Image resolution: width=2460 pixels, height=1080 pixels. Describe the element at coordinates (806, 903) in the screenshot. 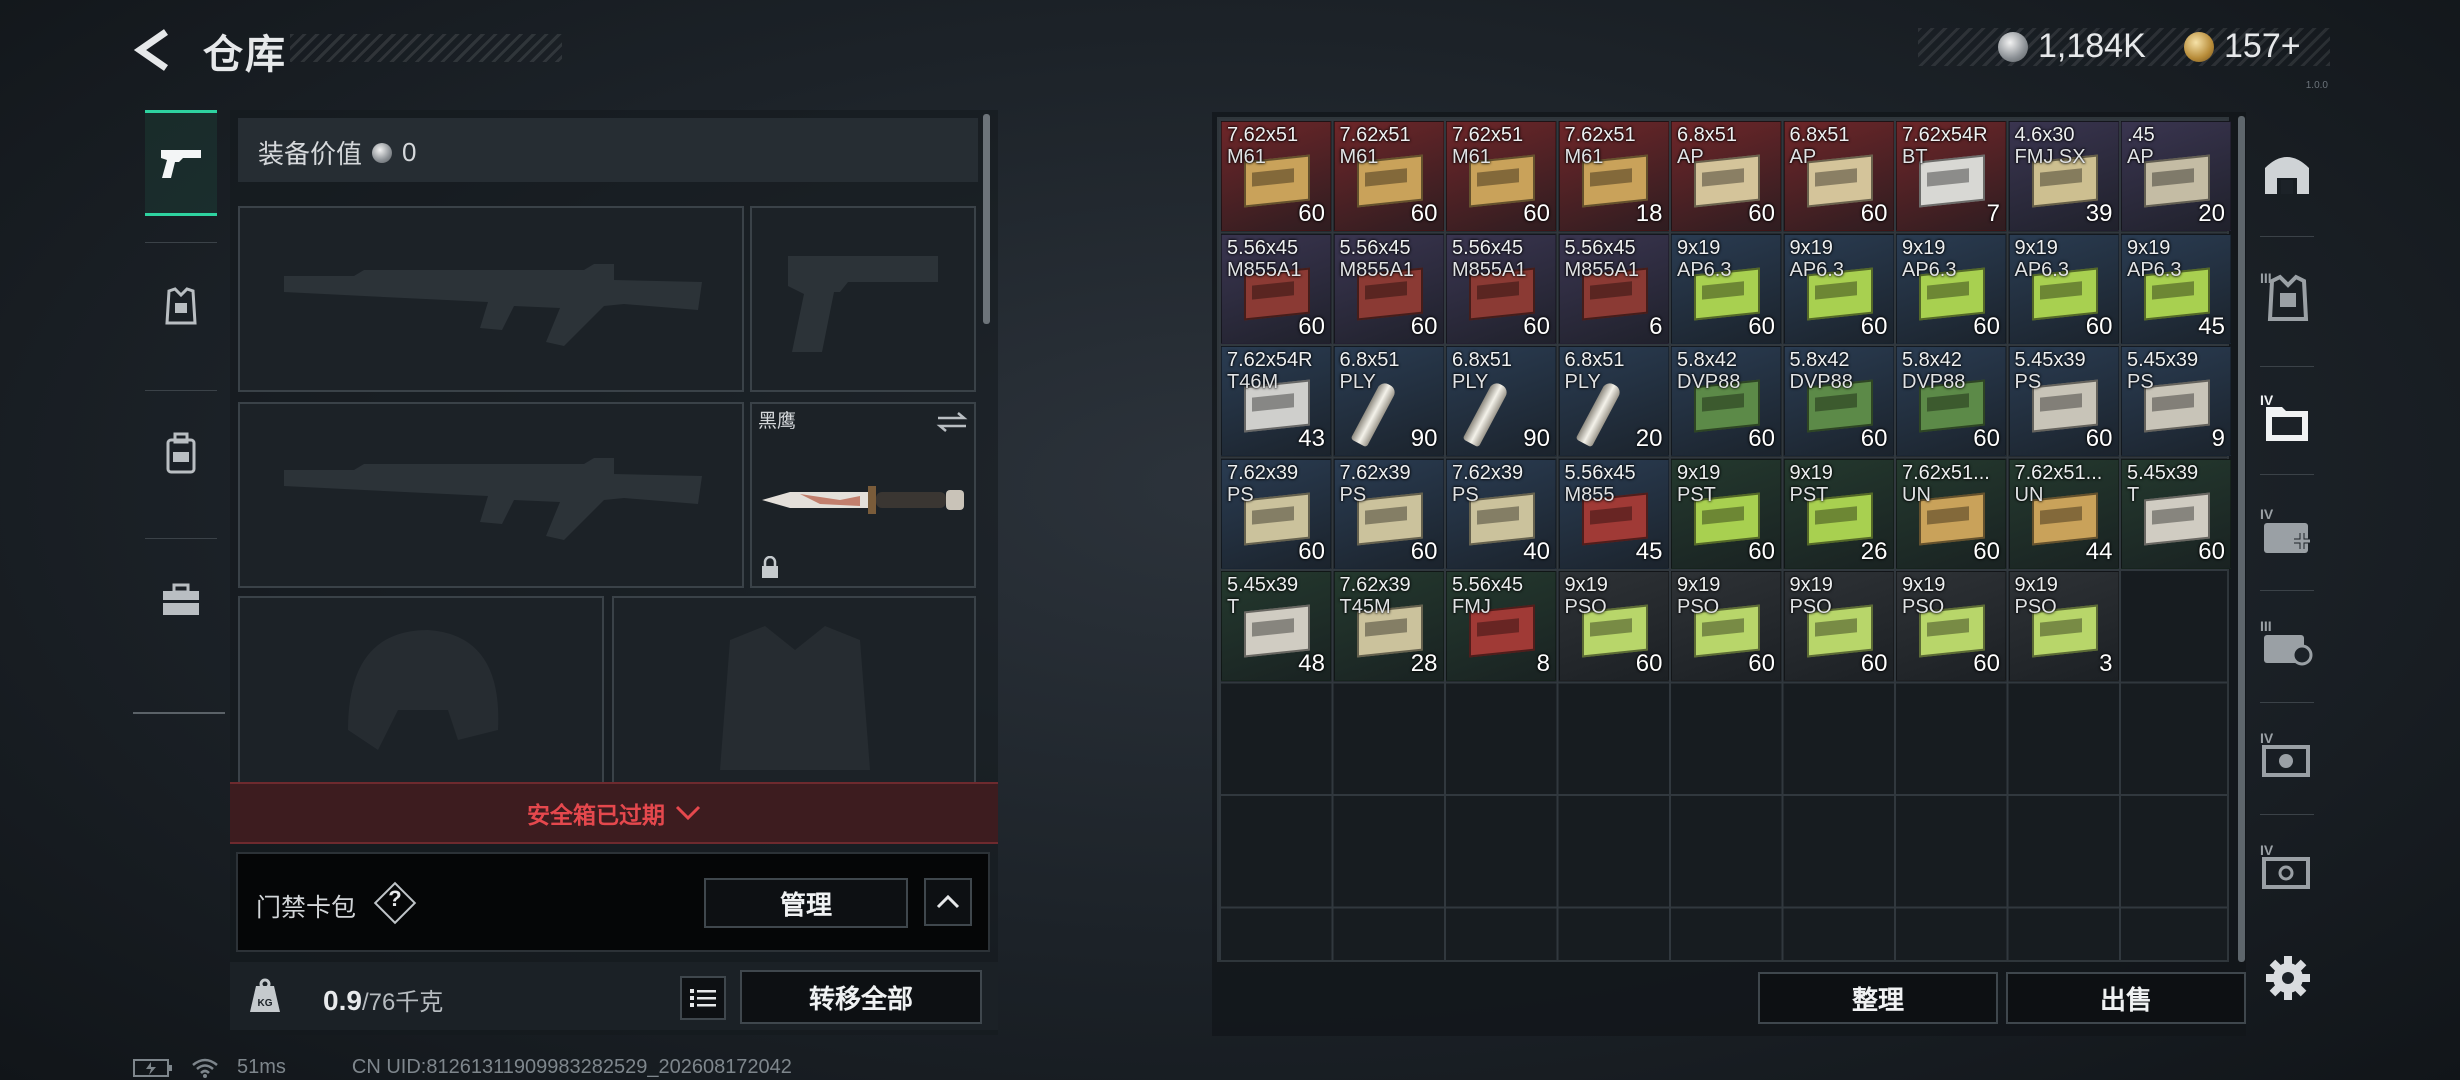

I see `manage-button: 管理` at that location.